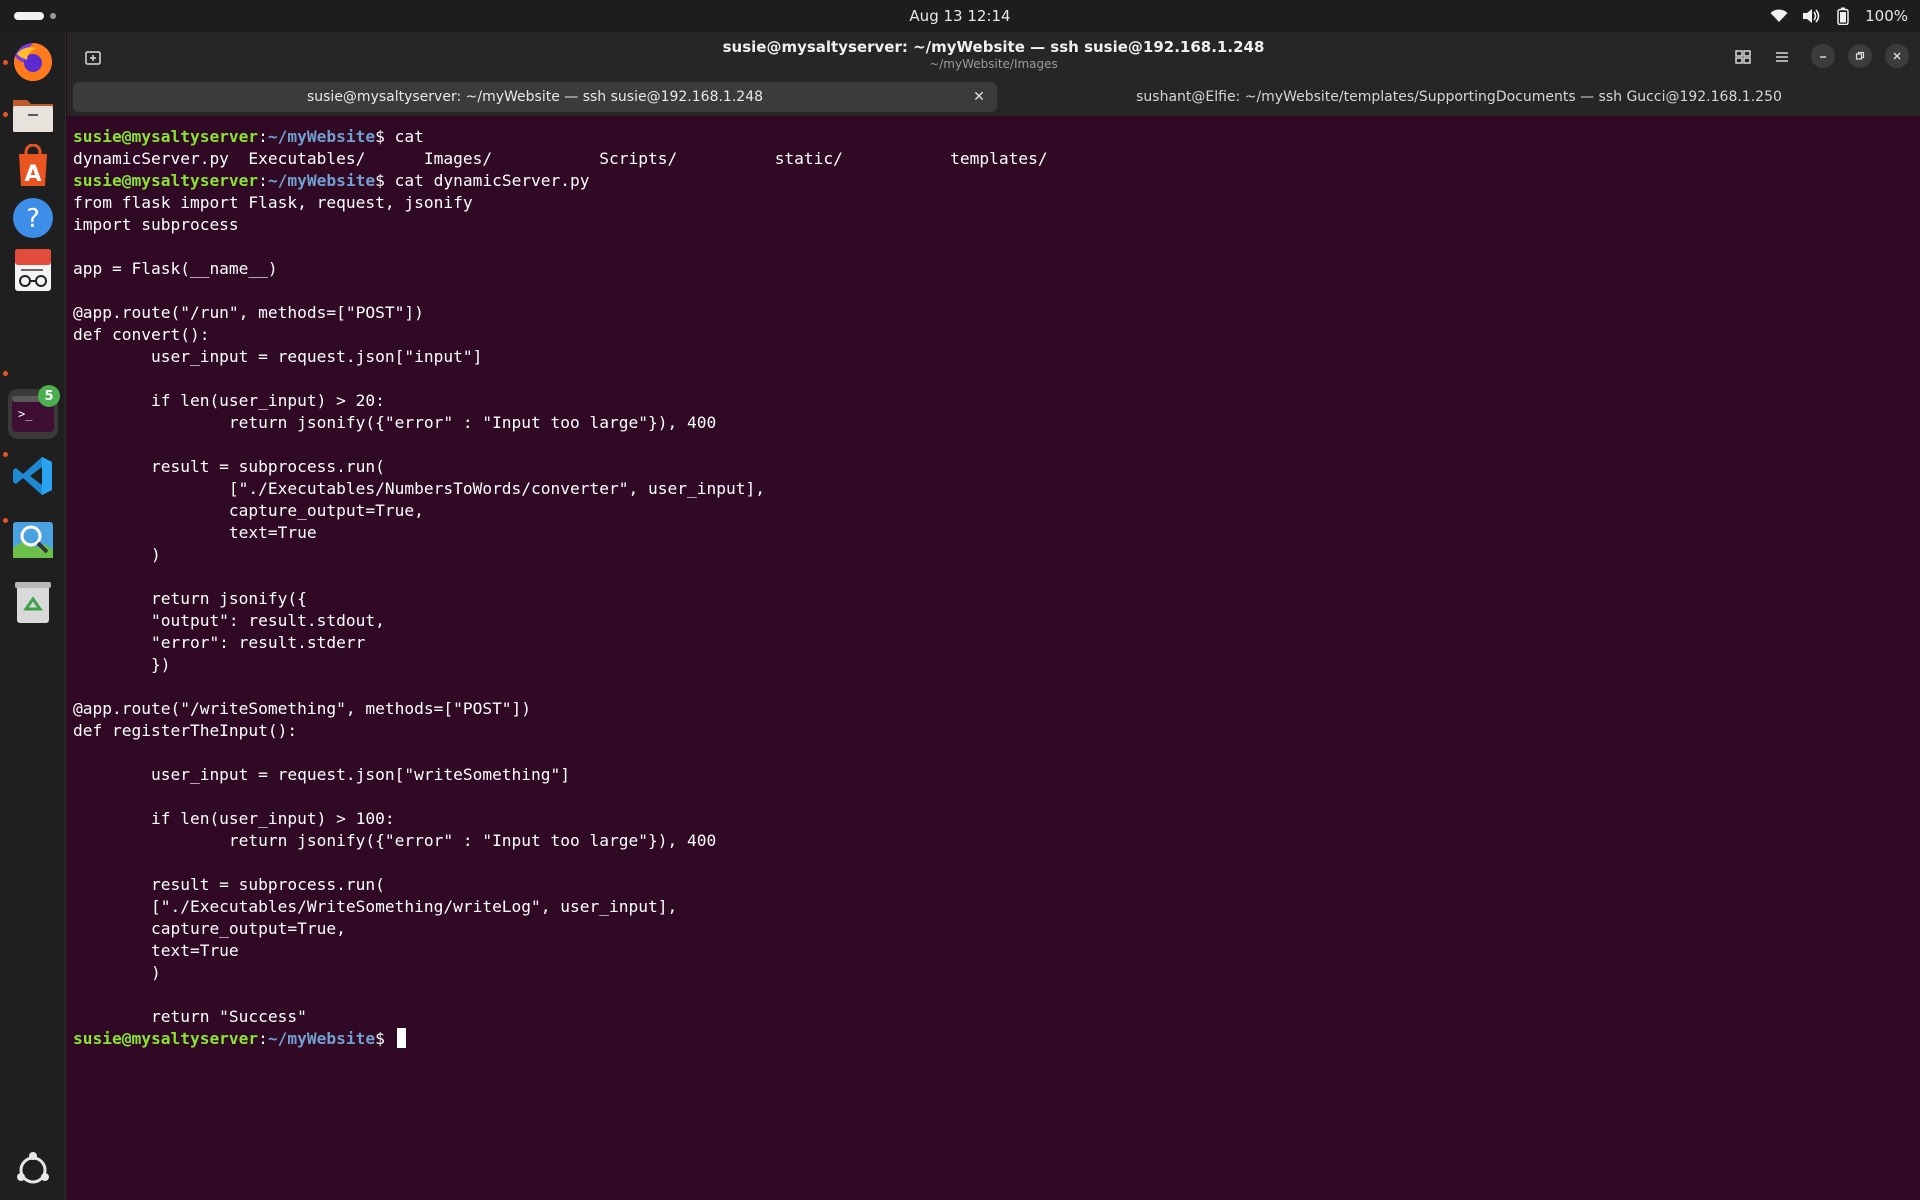  I want to click on output-line: "error": result.stderr, so click(219, 642).